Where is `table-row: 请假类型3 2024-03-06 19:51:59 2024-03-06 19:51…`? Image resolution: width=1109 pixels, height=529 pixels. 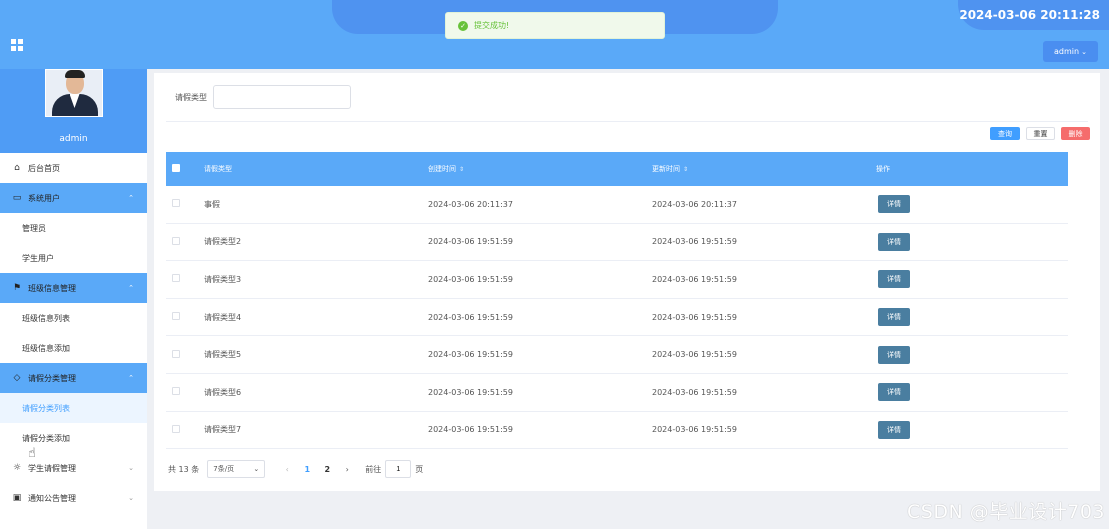 table-row: 请假类型3 2024-03-06 19:51:59 2024-03-06 19:51… is located at coordinates (617, 280).